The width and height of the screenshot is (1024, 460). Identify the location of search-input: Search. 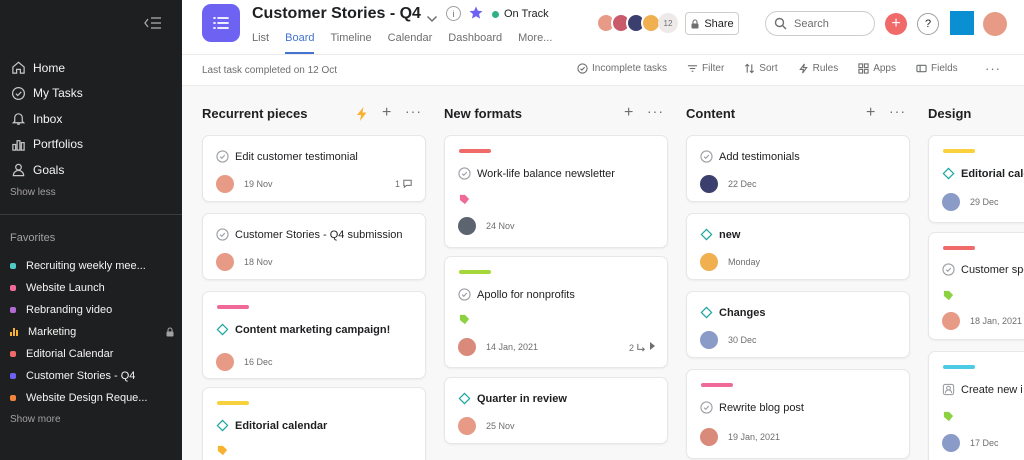
(820, 23).